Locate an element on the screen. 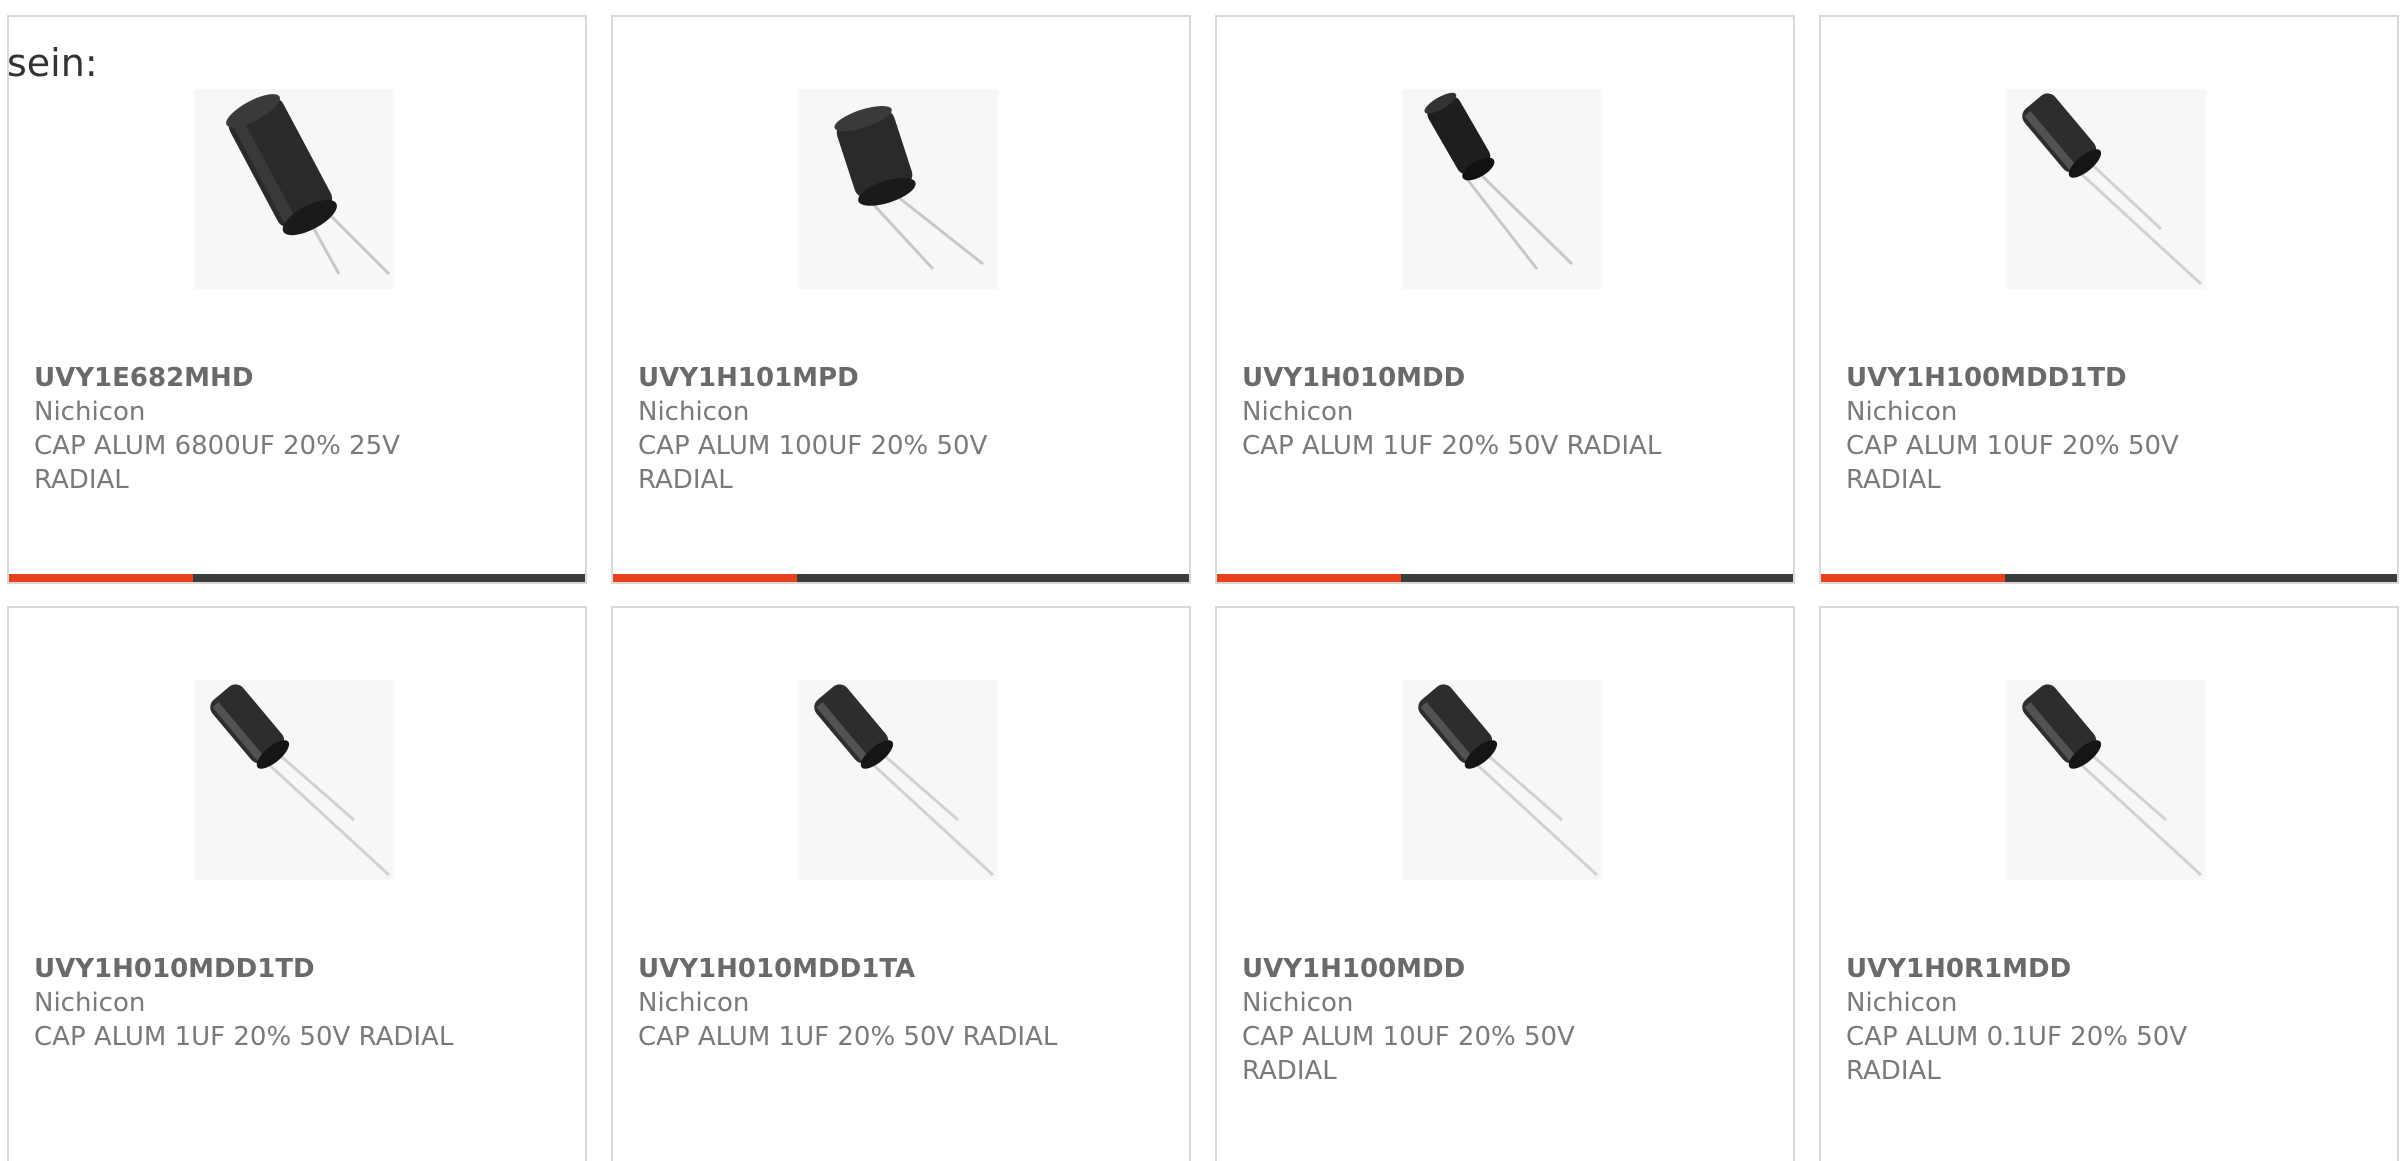 This screenshot has width=2400, height=1161. capacitor-large-icon is located at coordinates (294, 189).